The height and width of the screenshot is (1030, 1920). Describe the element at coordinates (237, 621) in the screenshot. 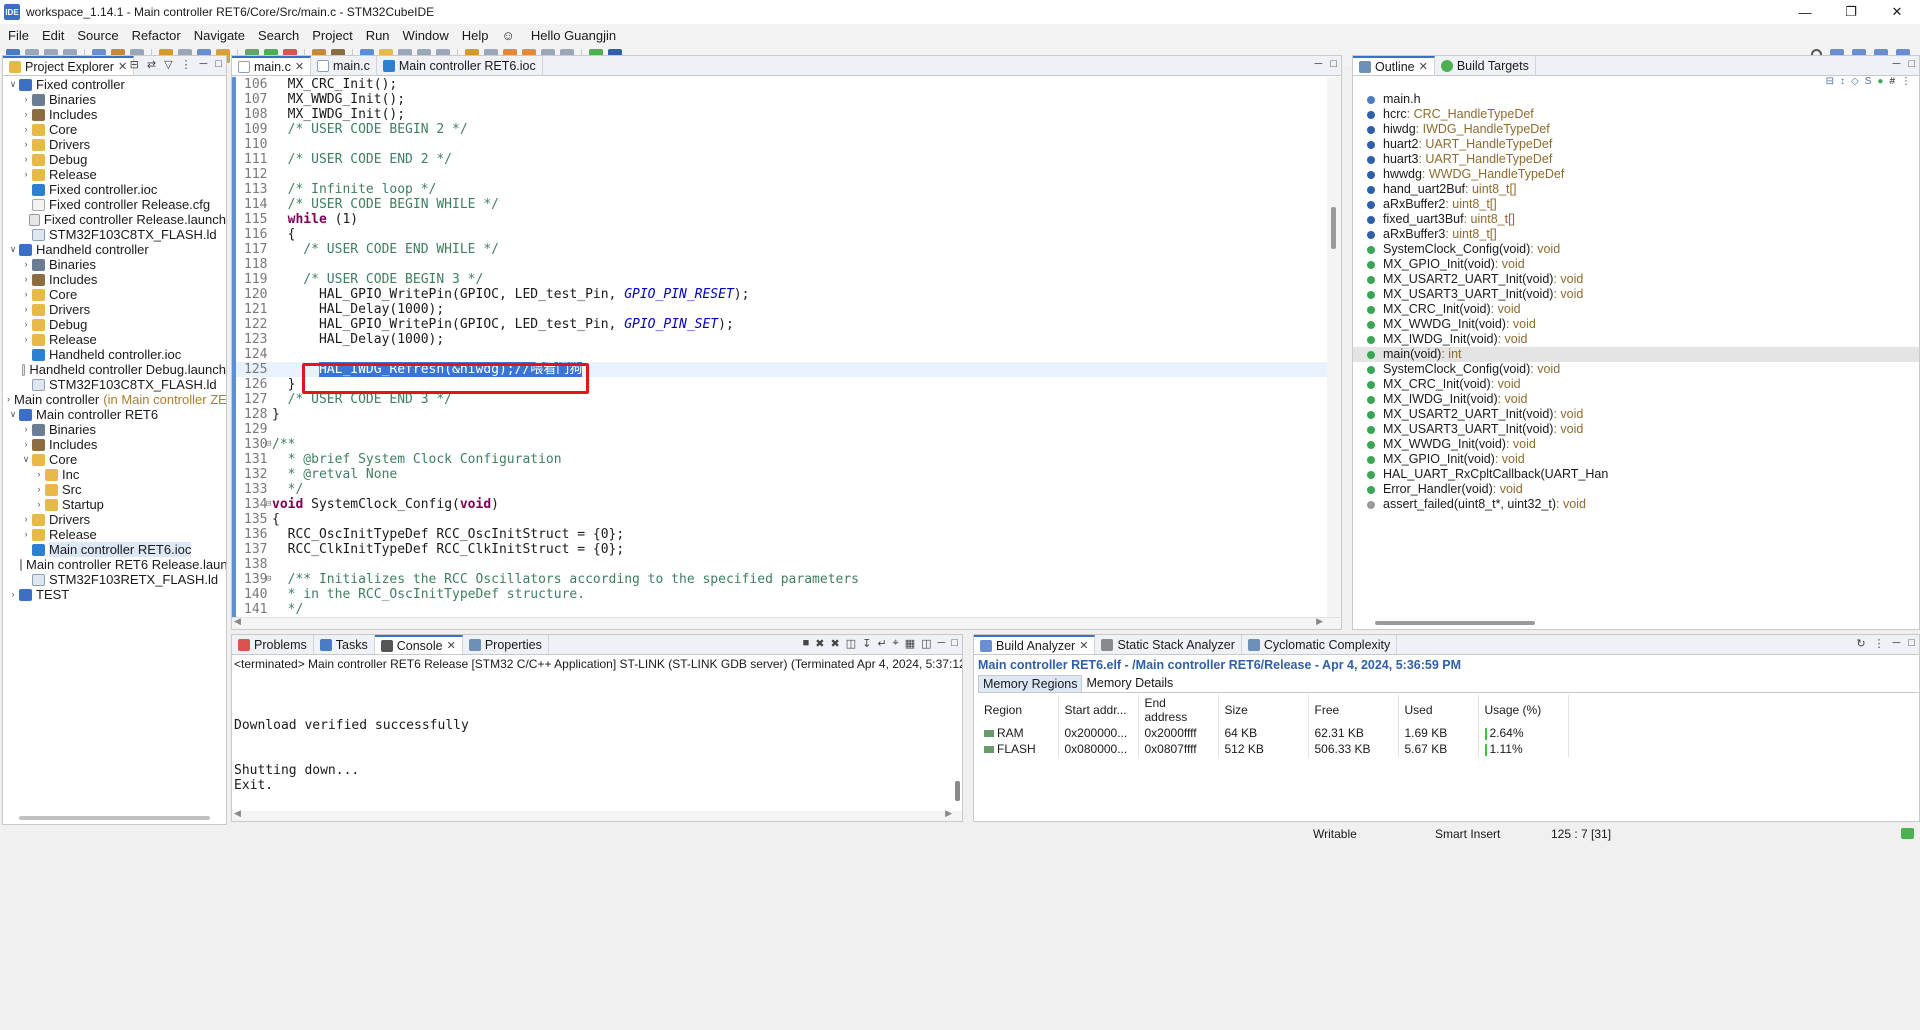

I see `scroll-left-icon: ◀` at that location.